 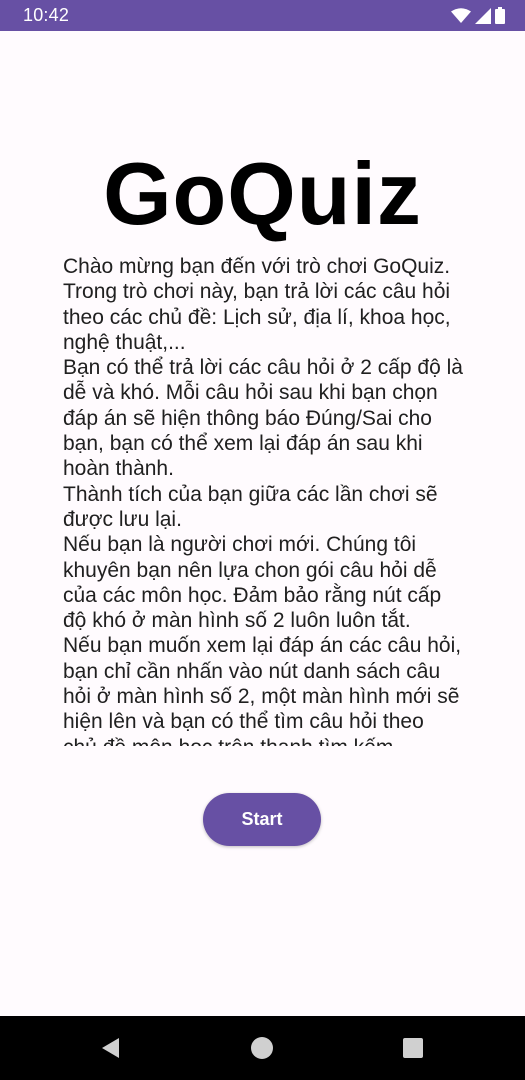 I want to click on app-title: GoQuiz, so click(x=262, y=193).